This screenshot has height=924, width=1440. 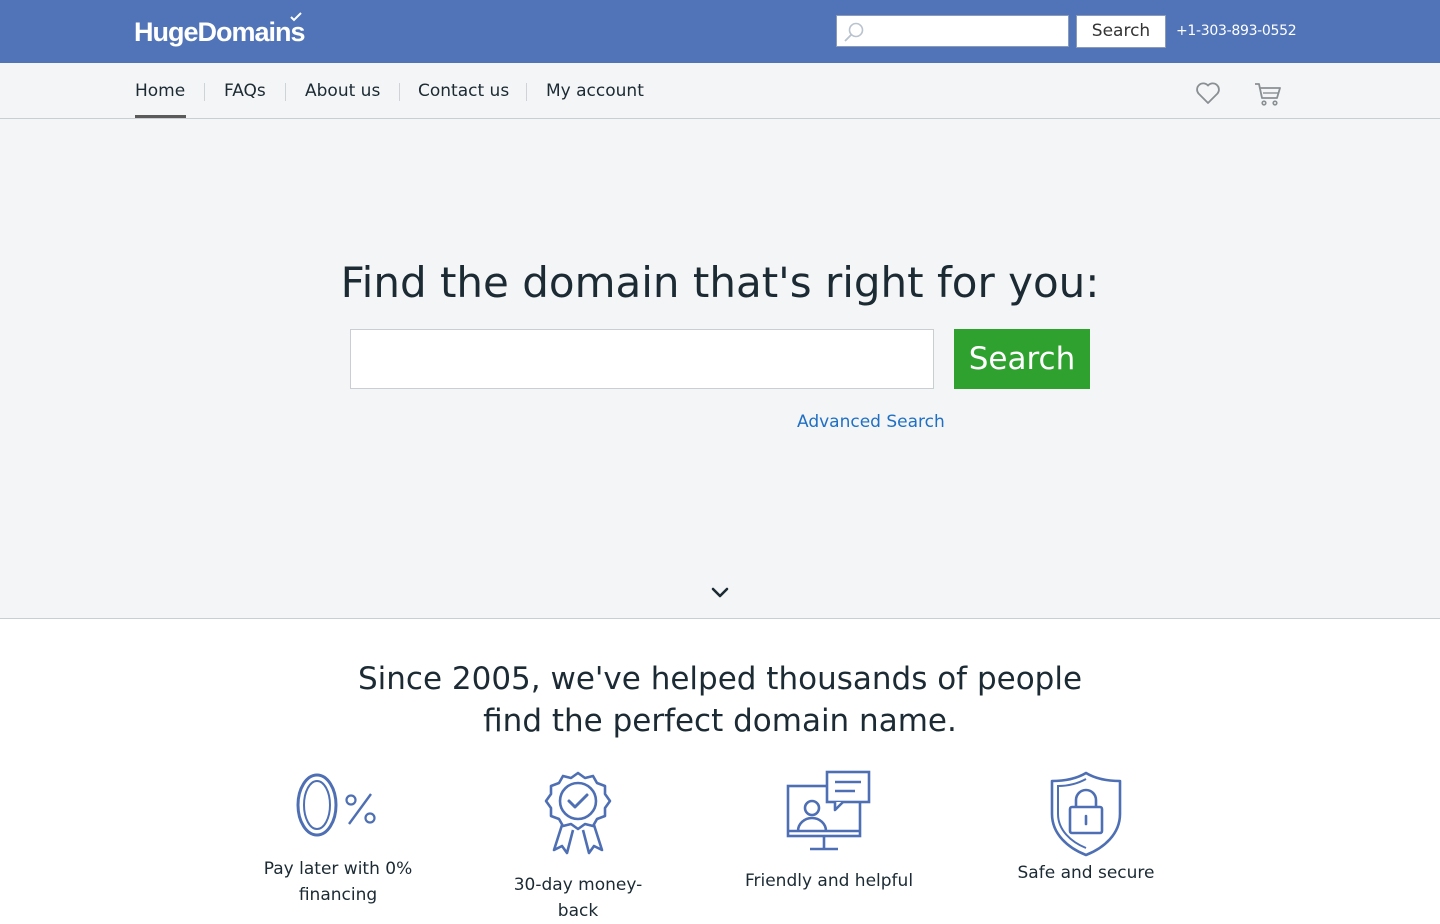 What do you see at coordinates (338, 869) in the screenshot?
I see `feature-label: Pay later with 0%` at bounding box center [338, 869].